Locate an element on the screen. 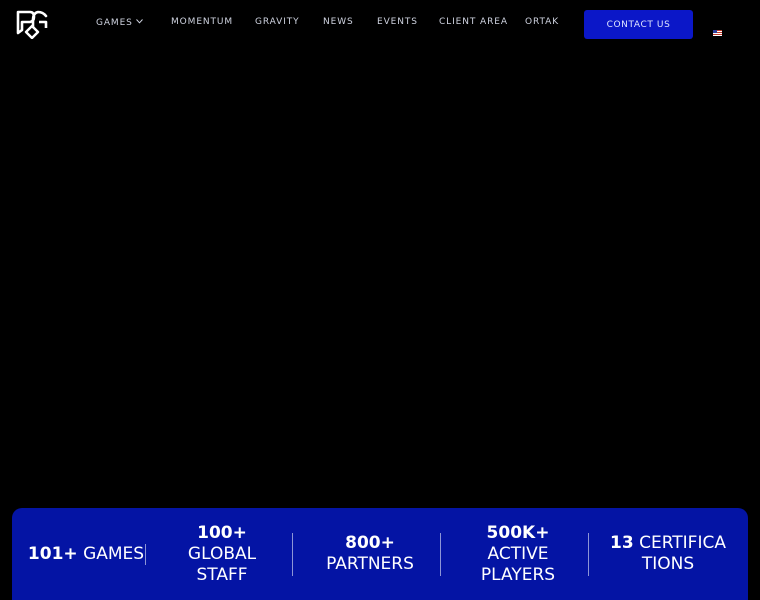  pg-logo-icon is located at coordinates (32, 24).